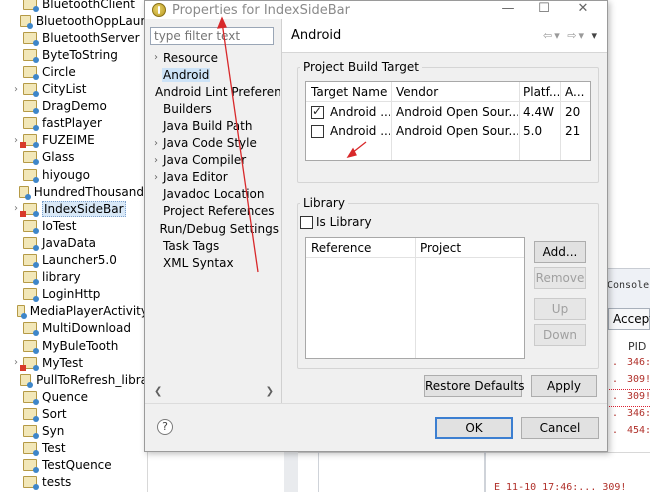 The image size is (650, 493). What do you see at coordinates (73, 482) in the screenshot?
I see `tree-item: ›tests` at bounding box center [73, 482].